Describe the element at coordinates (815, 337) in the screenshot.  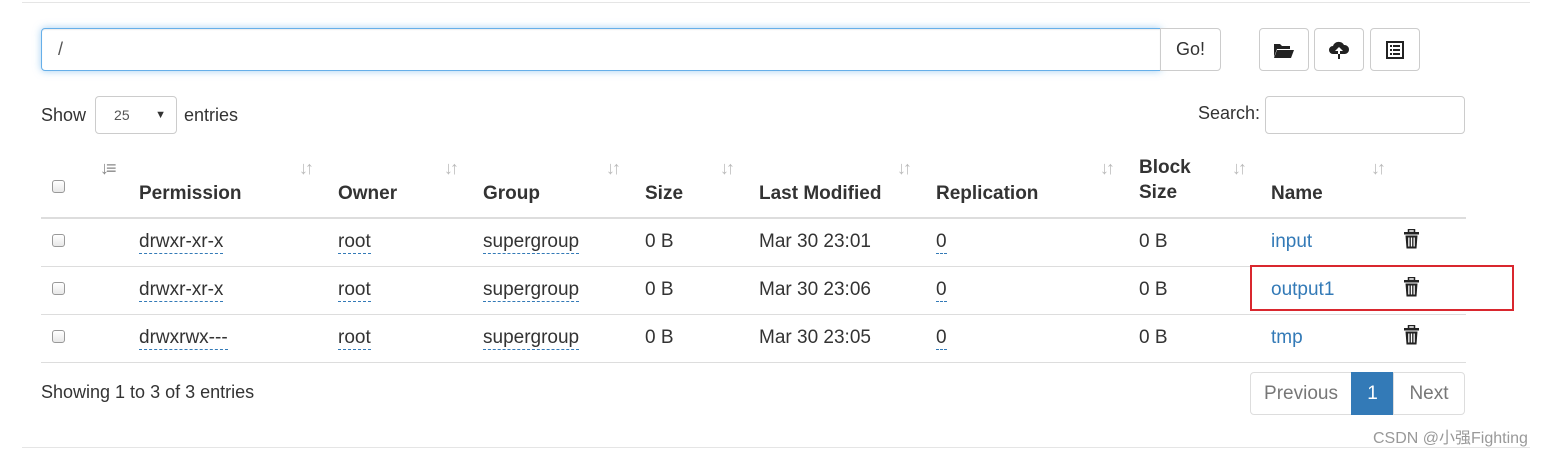
I see `last-modified-cell: Mar 30 23:05` at that location.